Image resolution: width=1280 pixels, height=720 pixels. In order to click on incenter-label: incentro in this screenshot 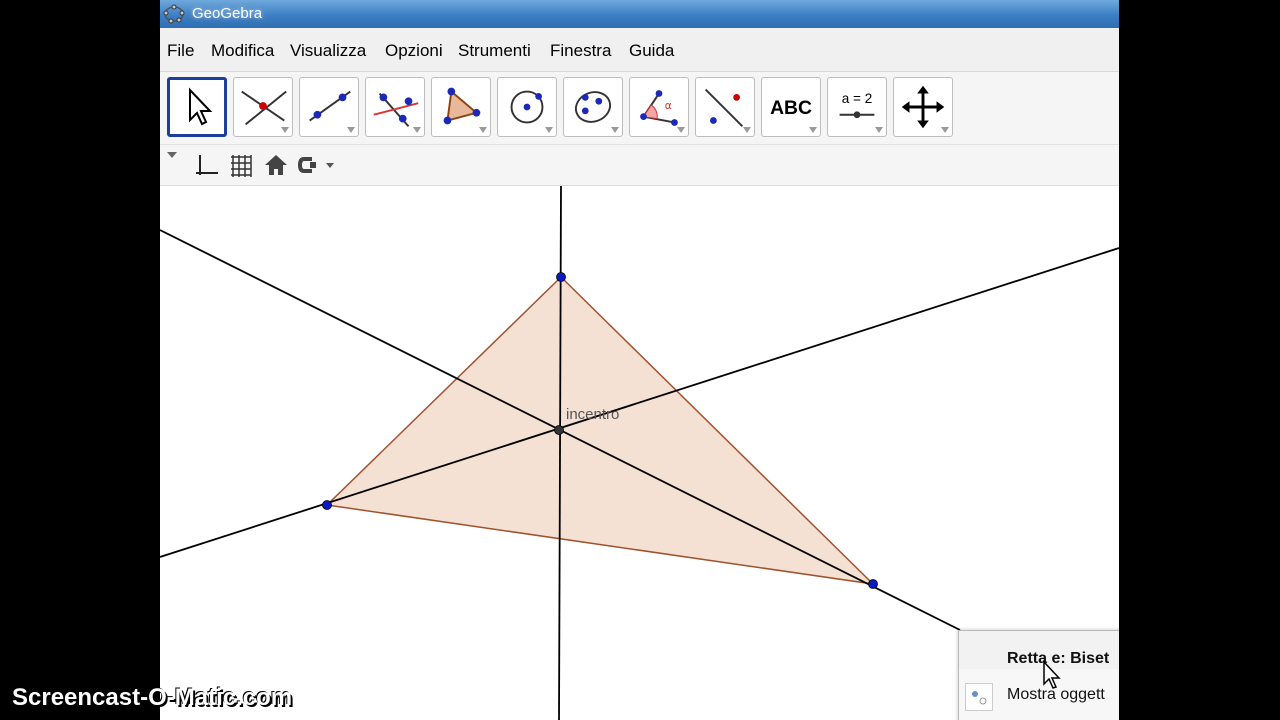, I will do `click(592, 414)`.